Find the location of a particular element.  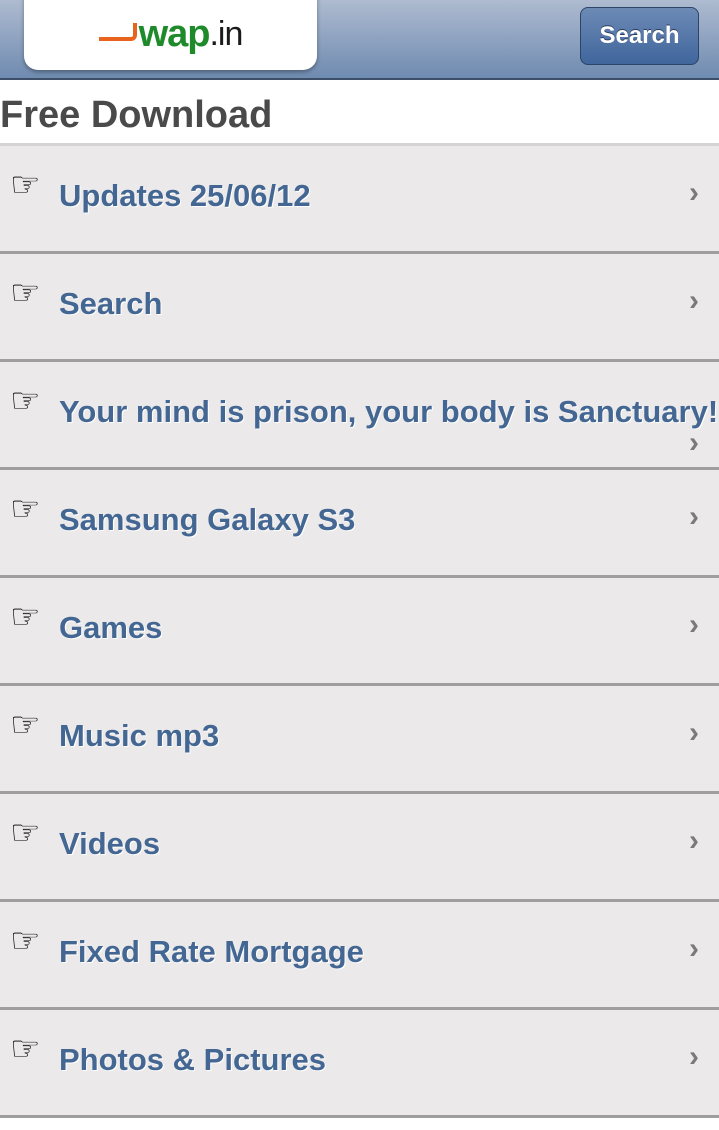

site-logo: wap .in is located at coordinates (170, 34).